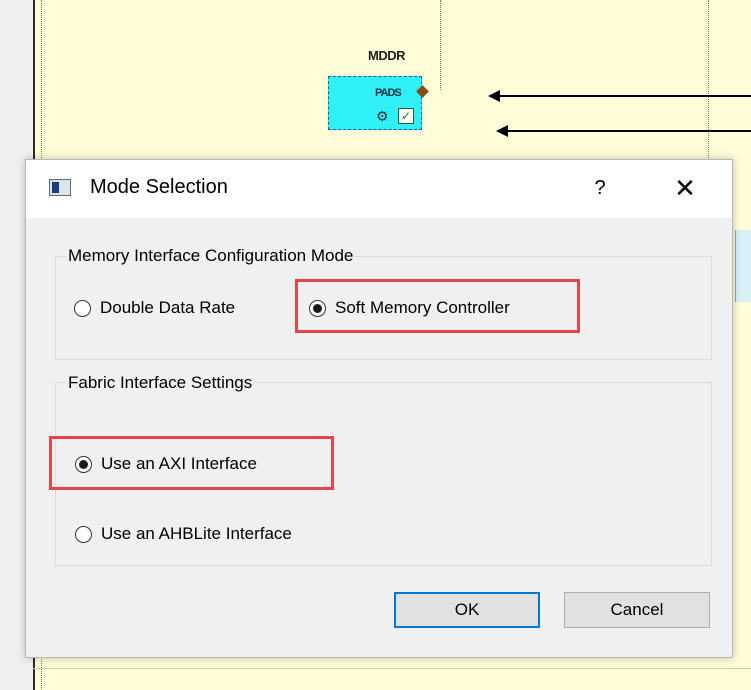 The width and height of the screenshot is (751, 690). What do you see at coordinates (685, 188) in the screenshot?
I see `close-button: ✕` at bounding box center [685, 188].